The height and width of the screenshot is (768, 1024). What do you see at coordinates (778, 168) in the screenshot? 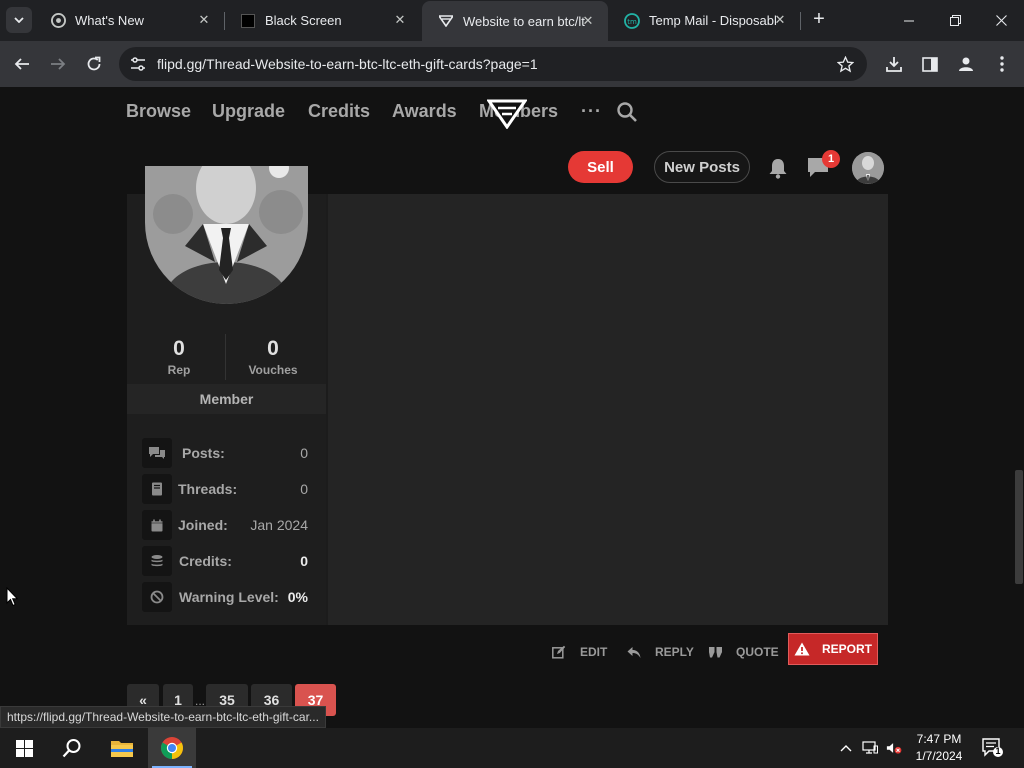
I see `bell-icon` at bounding box center [778, 168].